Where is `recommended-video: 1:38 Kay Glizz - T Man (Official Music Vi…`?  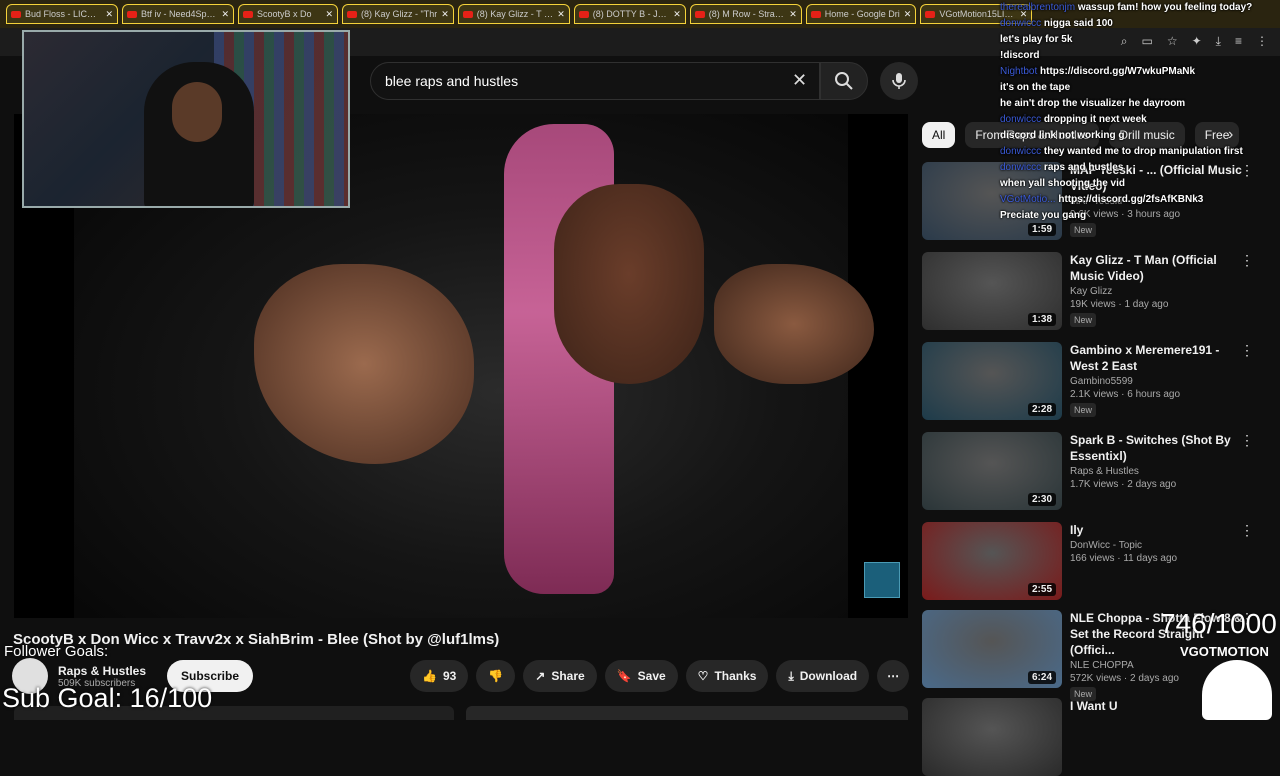
recommended-video: 1:38 Kay Glizz - T Man (Official Music Vi… is located at coordinates (1092, 291).